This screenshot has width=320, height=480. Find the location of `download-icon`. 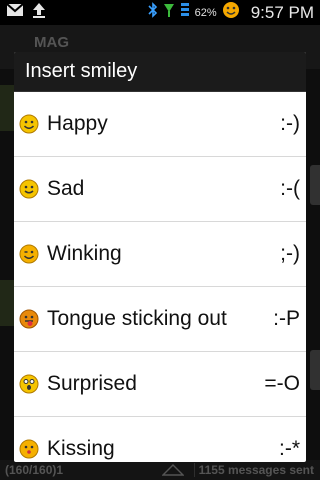

download-icon is located at coordinates (39, 12).